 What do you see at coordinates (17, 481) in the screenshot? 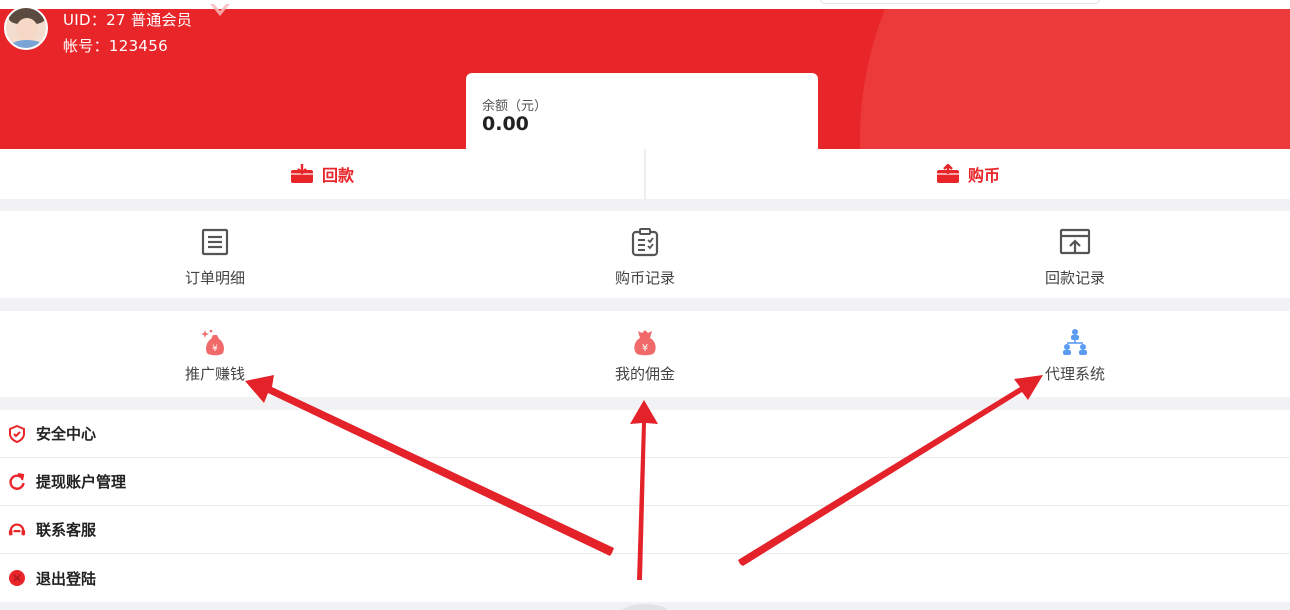
I see `refresh-icon` at bounding box center [17, 481].